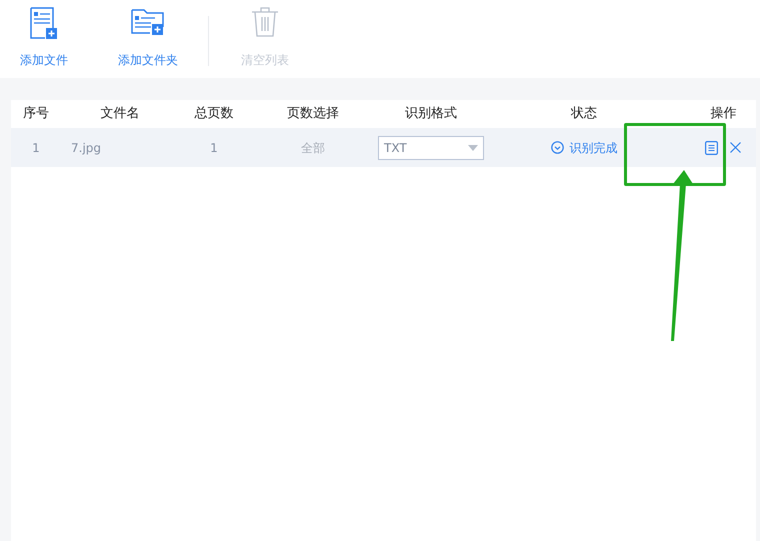 The height and width of the screenshot is (541, 760). I want to click on toolbar-button: 添加文件夹, so click(148, 36).